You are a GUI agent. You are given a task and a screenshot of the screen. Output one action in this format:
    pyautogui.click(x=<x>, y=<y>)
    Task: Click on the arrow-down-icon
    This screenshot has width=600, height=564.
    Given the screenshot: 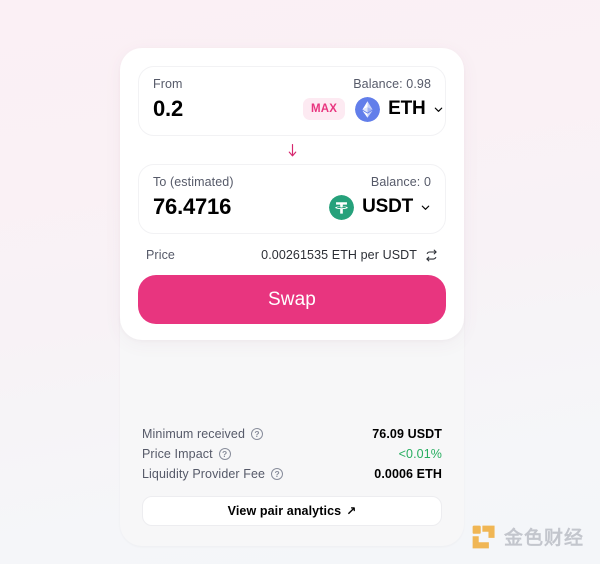 What is the action you would take?
    pyautogui.click(x=292, y=150)
    